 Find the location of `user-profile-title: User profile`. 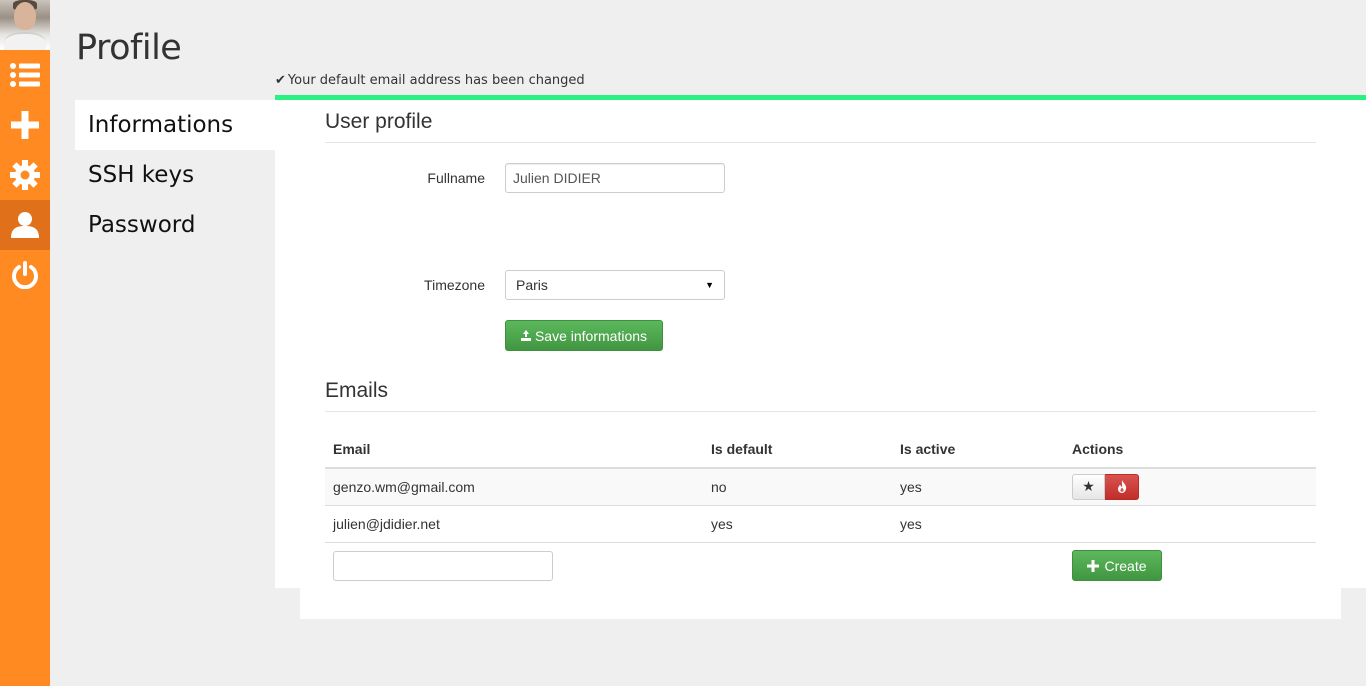

user-profile-title: User profile is located at coordinates (379, 121).